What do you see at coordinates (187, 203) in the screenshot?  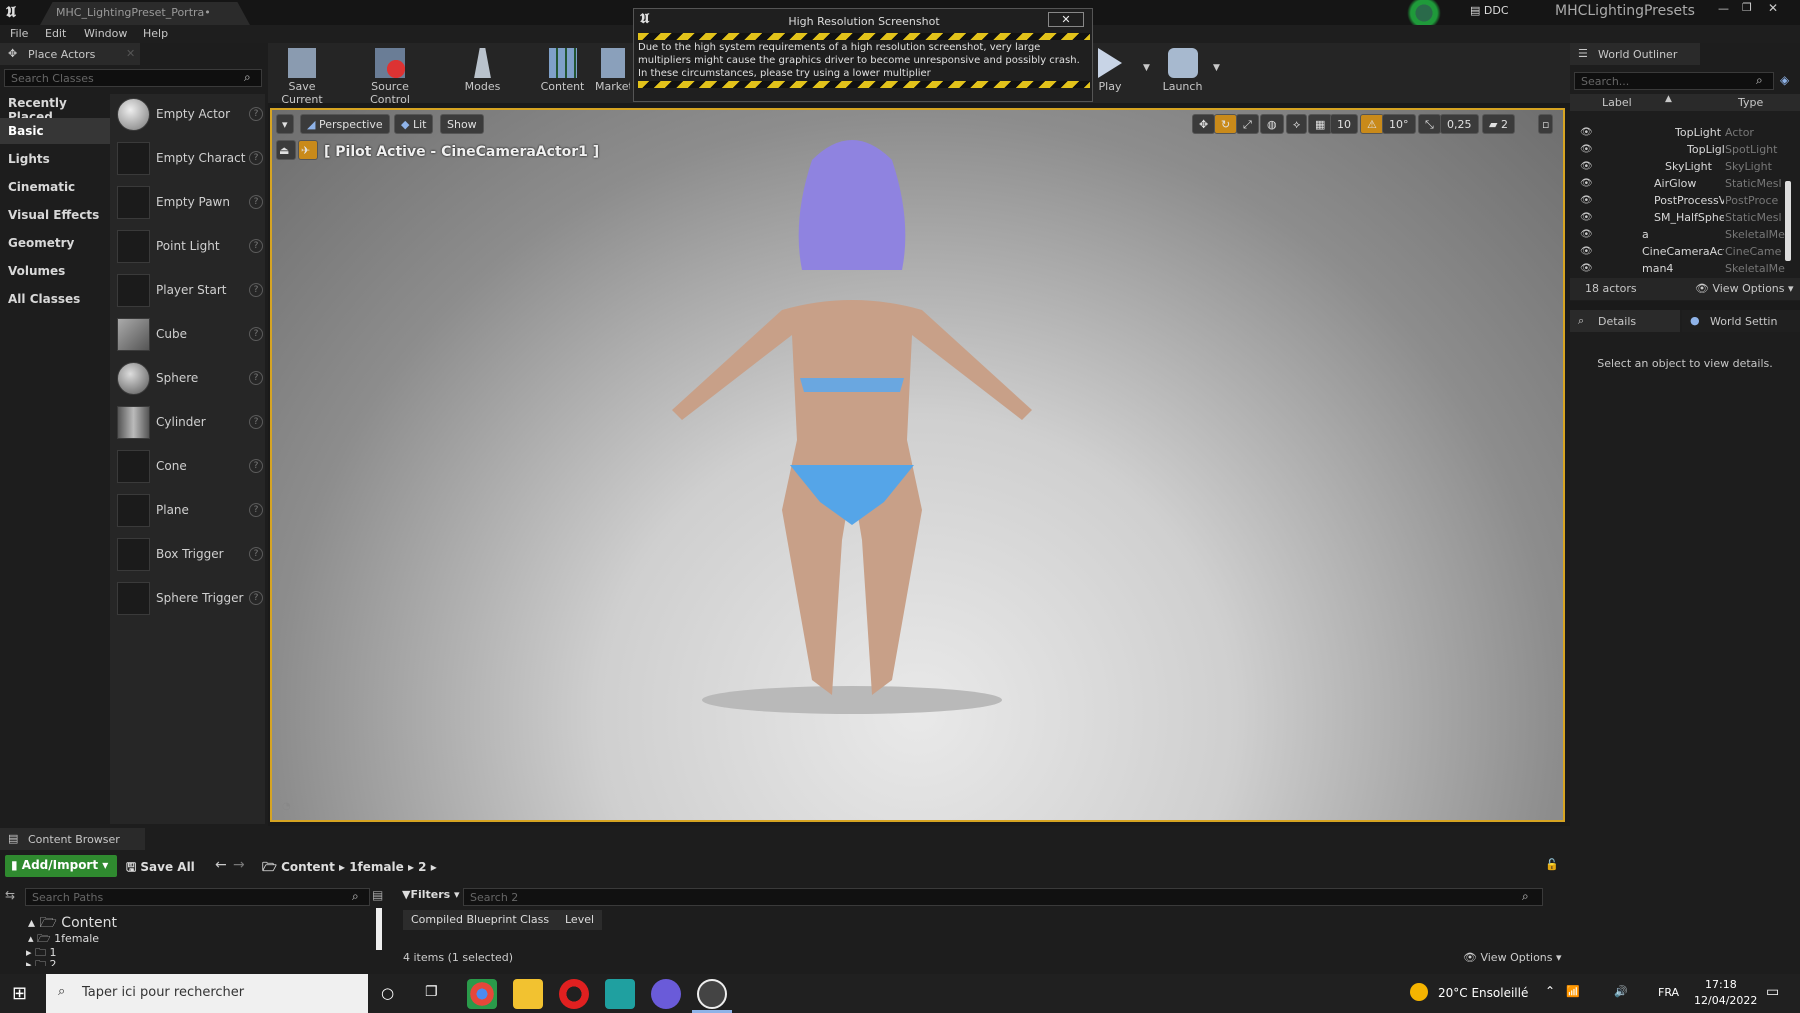 I see `actor-empty-pawn: Empty Pawn?` at bounding box center [187, 203].